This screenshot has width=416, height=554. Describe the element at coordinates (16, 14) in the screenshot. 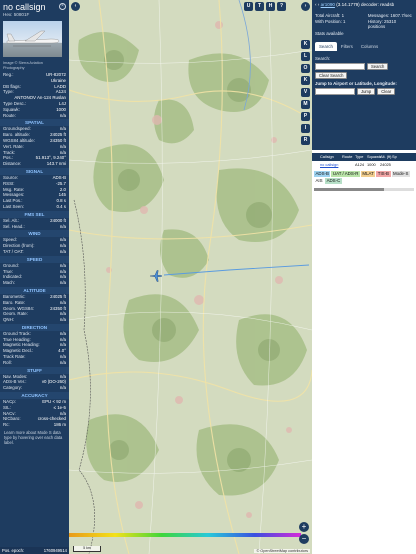

I see `hex-code: Hex: 50801F` at that location.